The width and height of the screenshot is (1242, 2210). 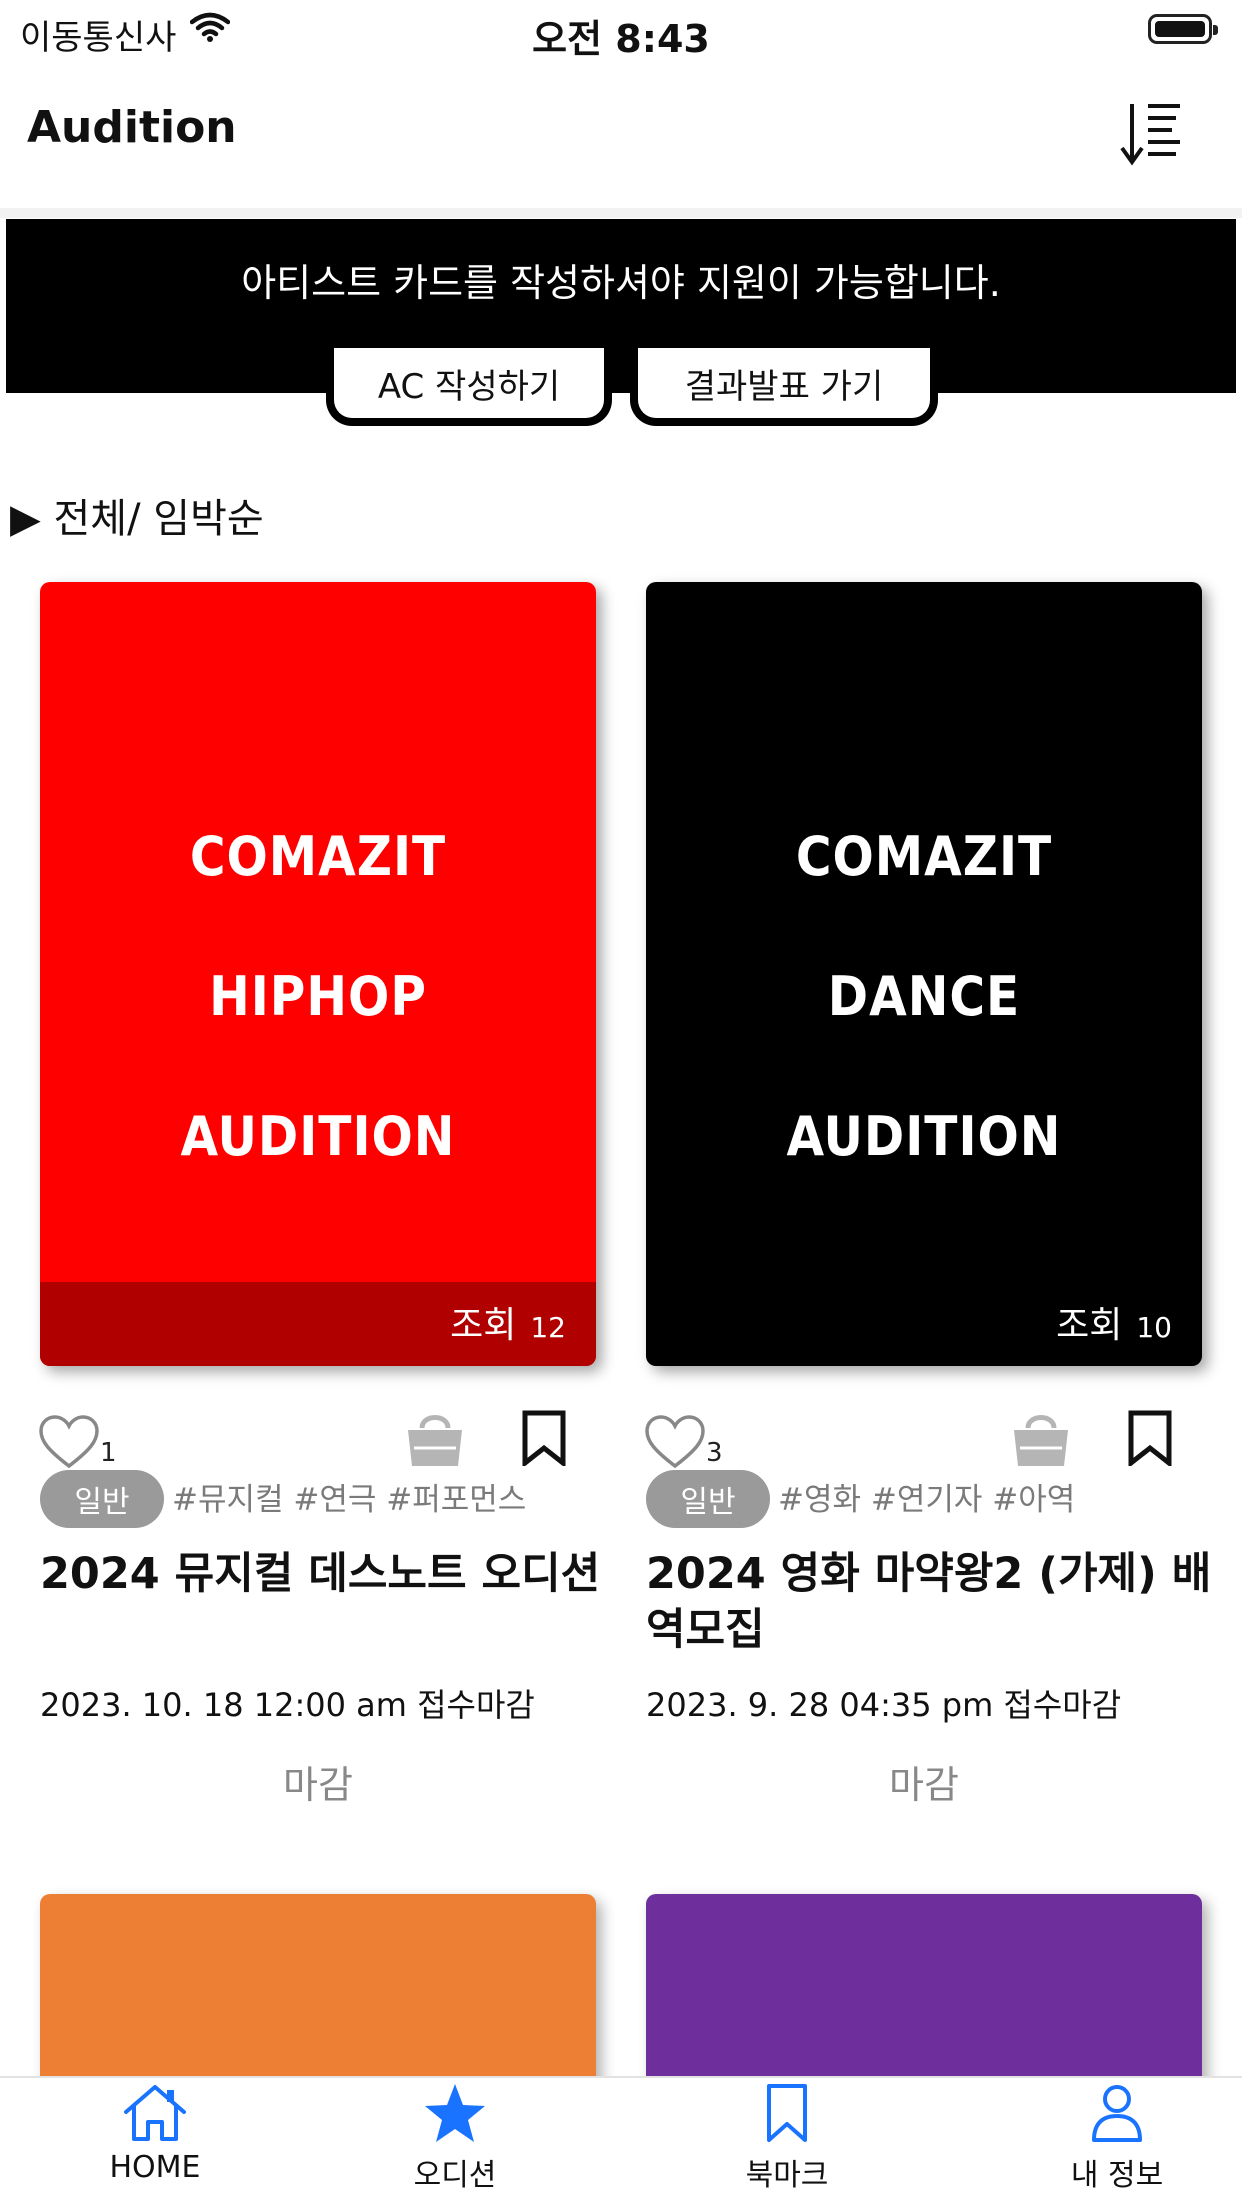 I want to click on deadline-text: 2023. 9. 28 04:35 pm 접수마감, so click(x=884, y=1705).